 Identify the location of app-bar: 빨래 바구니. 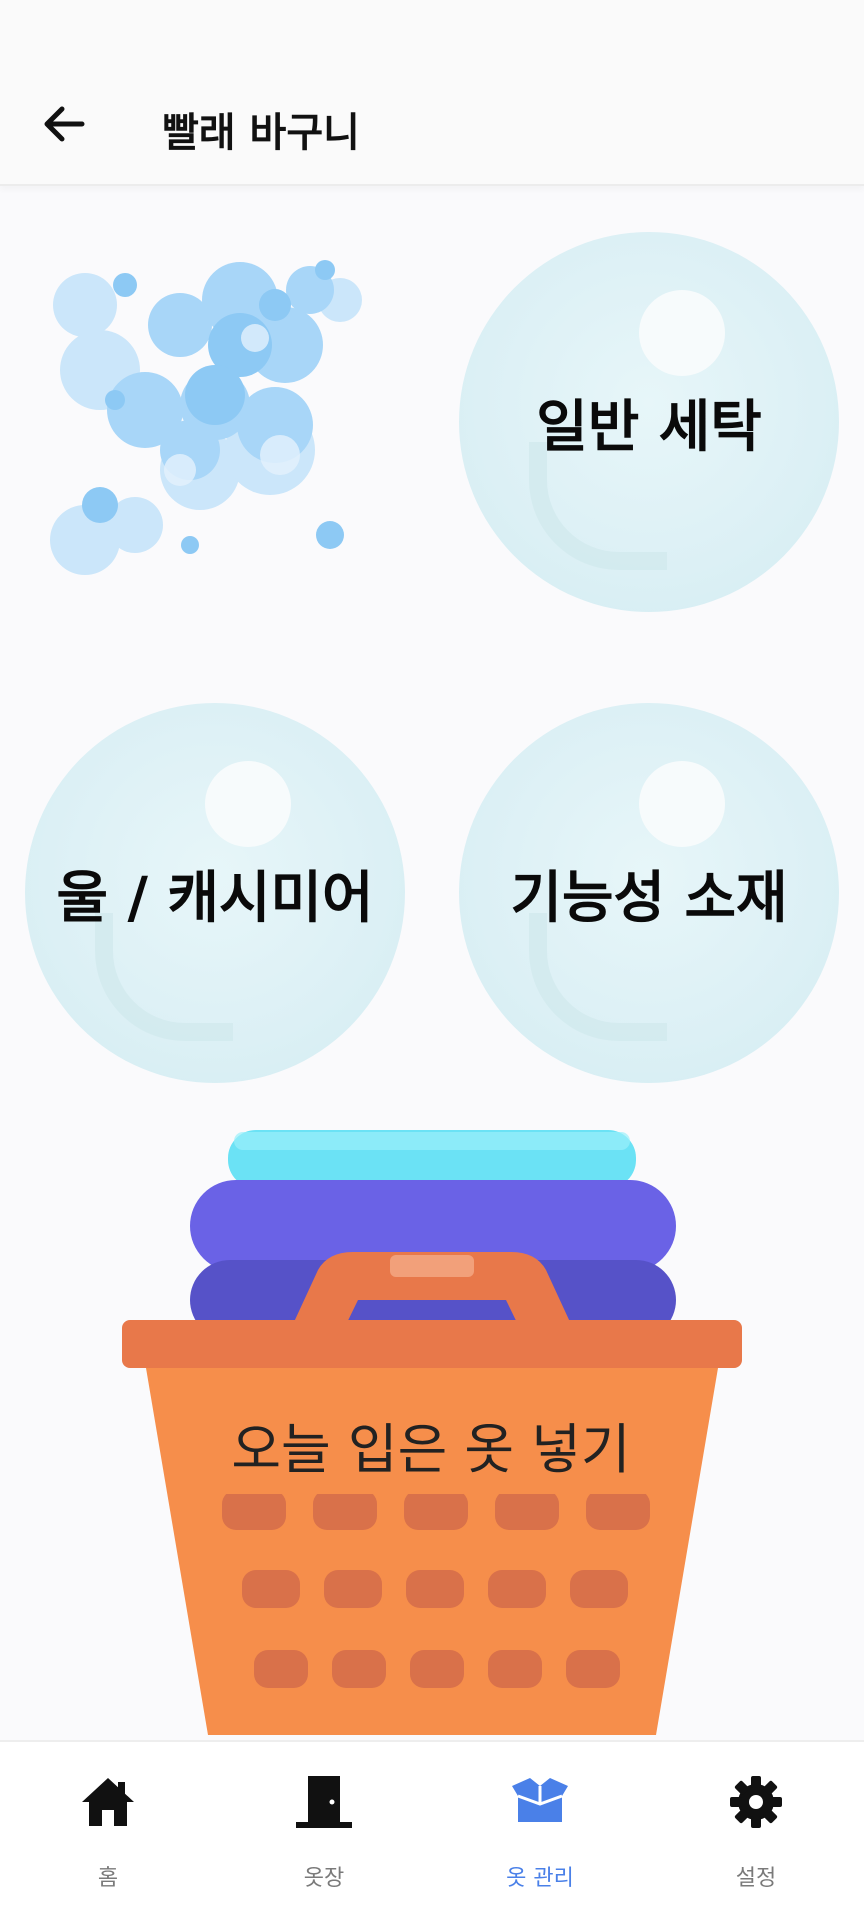
(432, 93).